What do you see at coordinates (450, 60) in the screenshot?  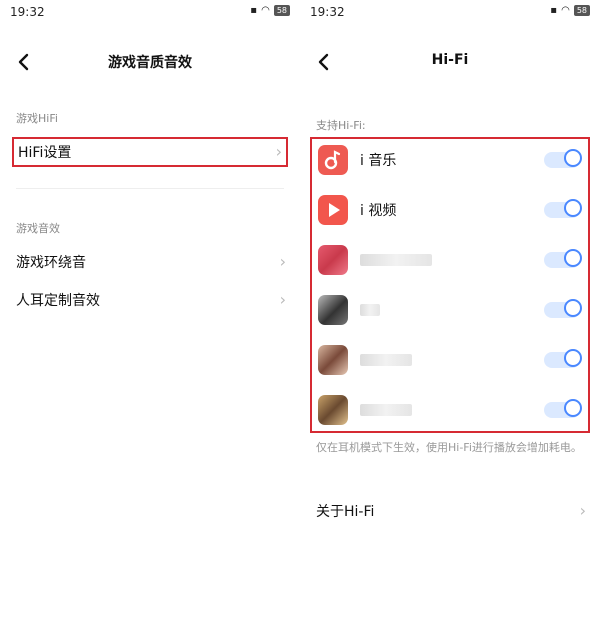 I see `page-title: Hi-Fi` at bounding box center [450, 60].